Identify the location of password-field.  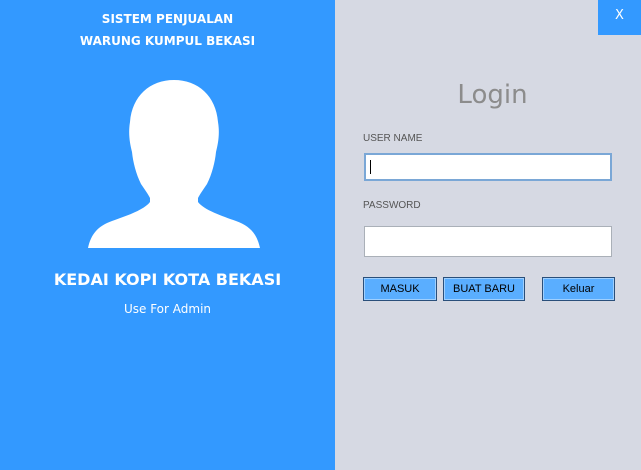
(488, 241).